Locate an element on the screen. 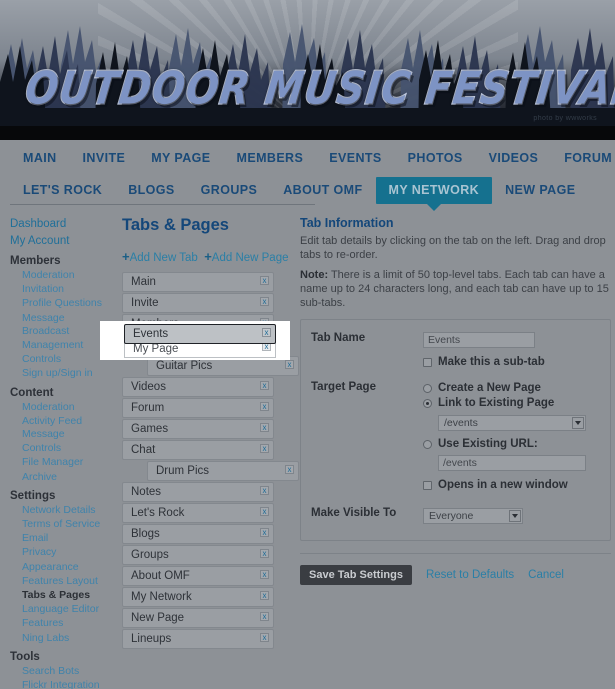 This screenshot has height=689, width=615. cancel-link: Cancel is located at coordinates (546, 575).